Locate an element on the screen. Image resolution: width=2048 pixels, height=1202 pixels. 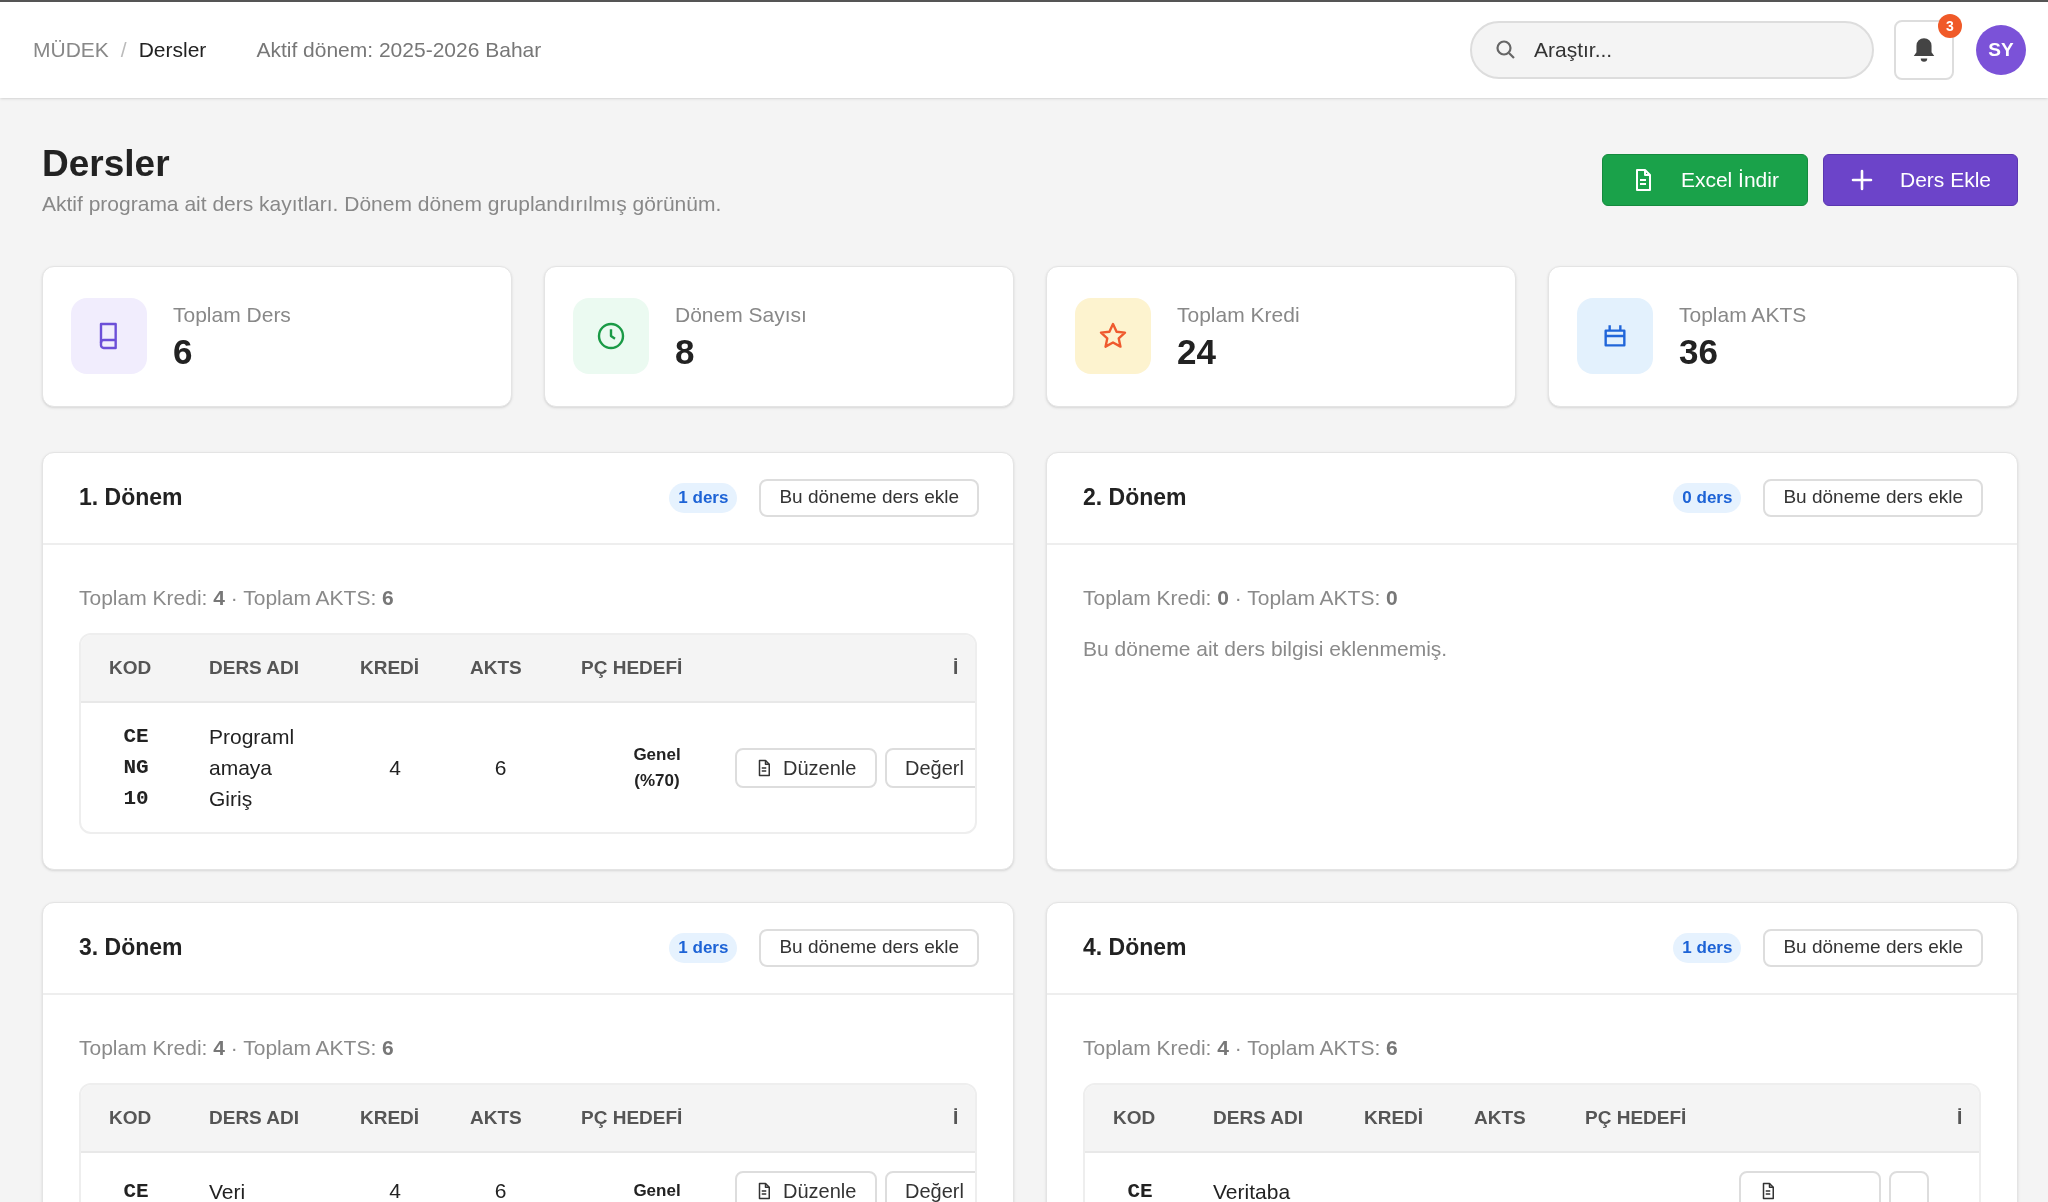
breadcrumb-link: Dersler is located at coordinates (172, 50).